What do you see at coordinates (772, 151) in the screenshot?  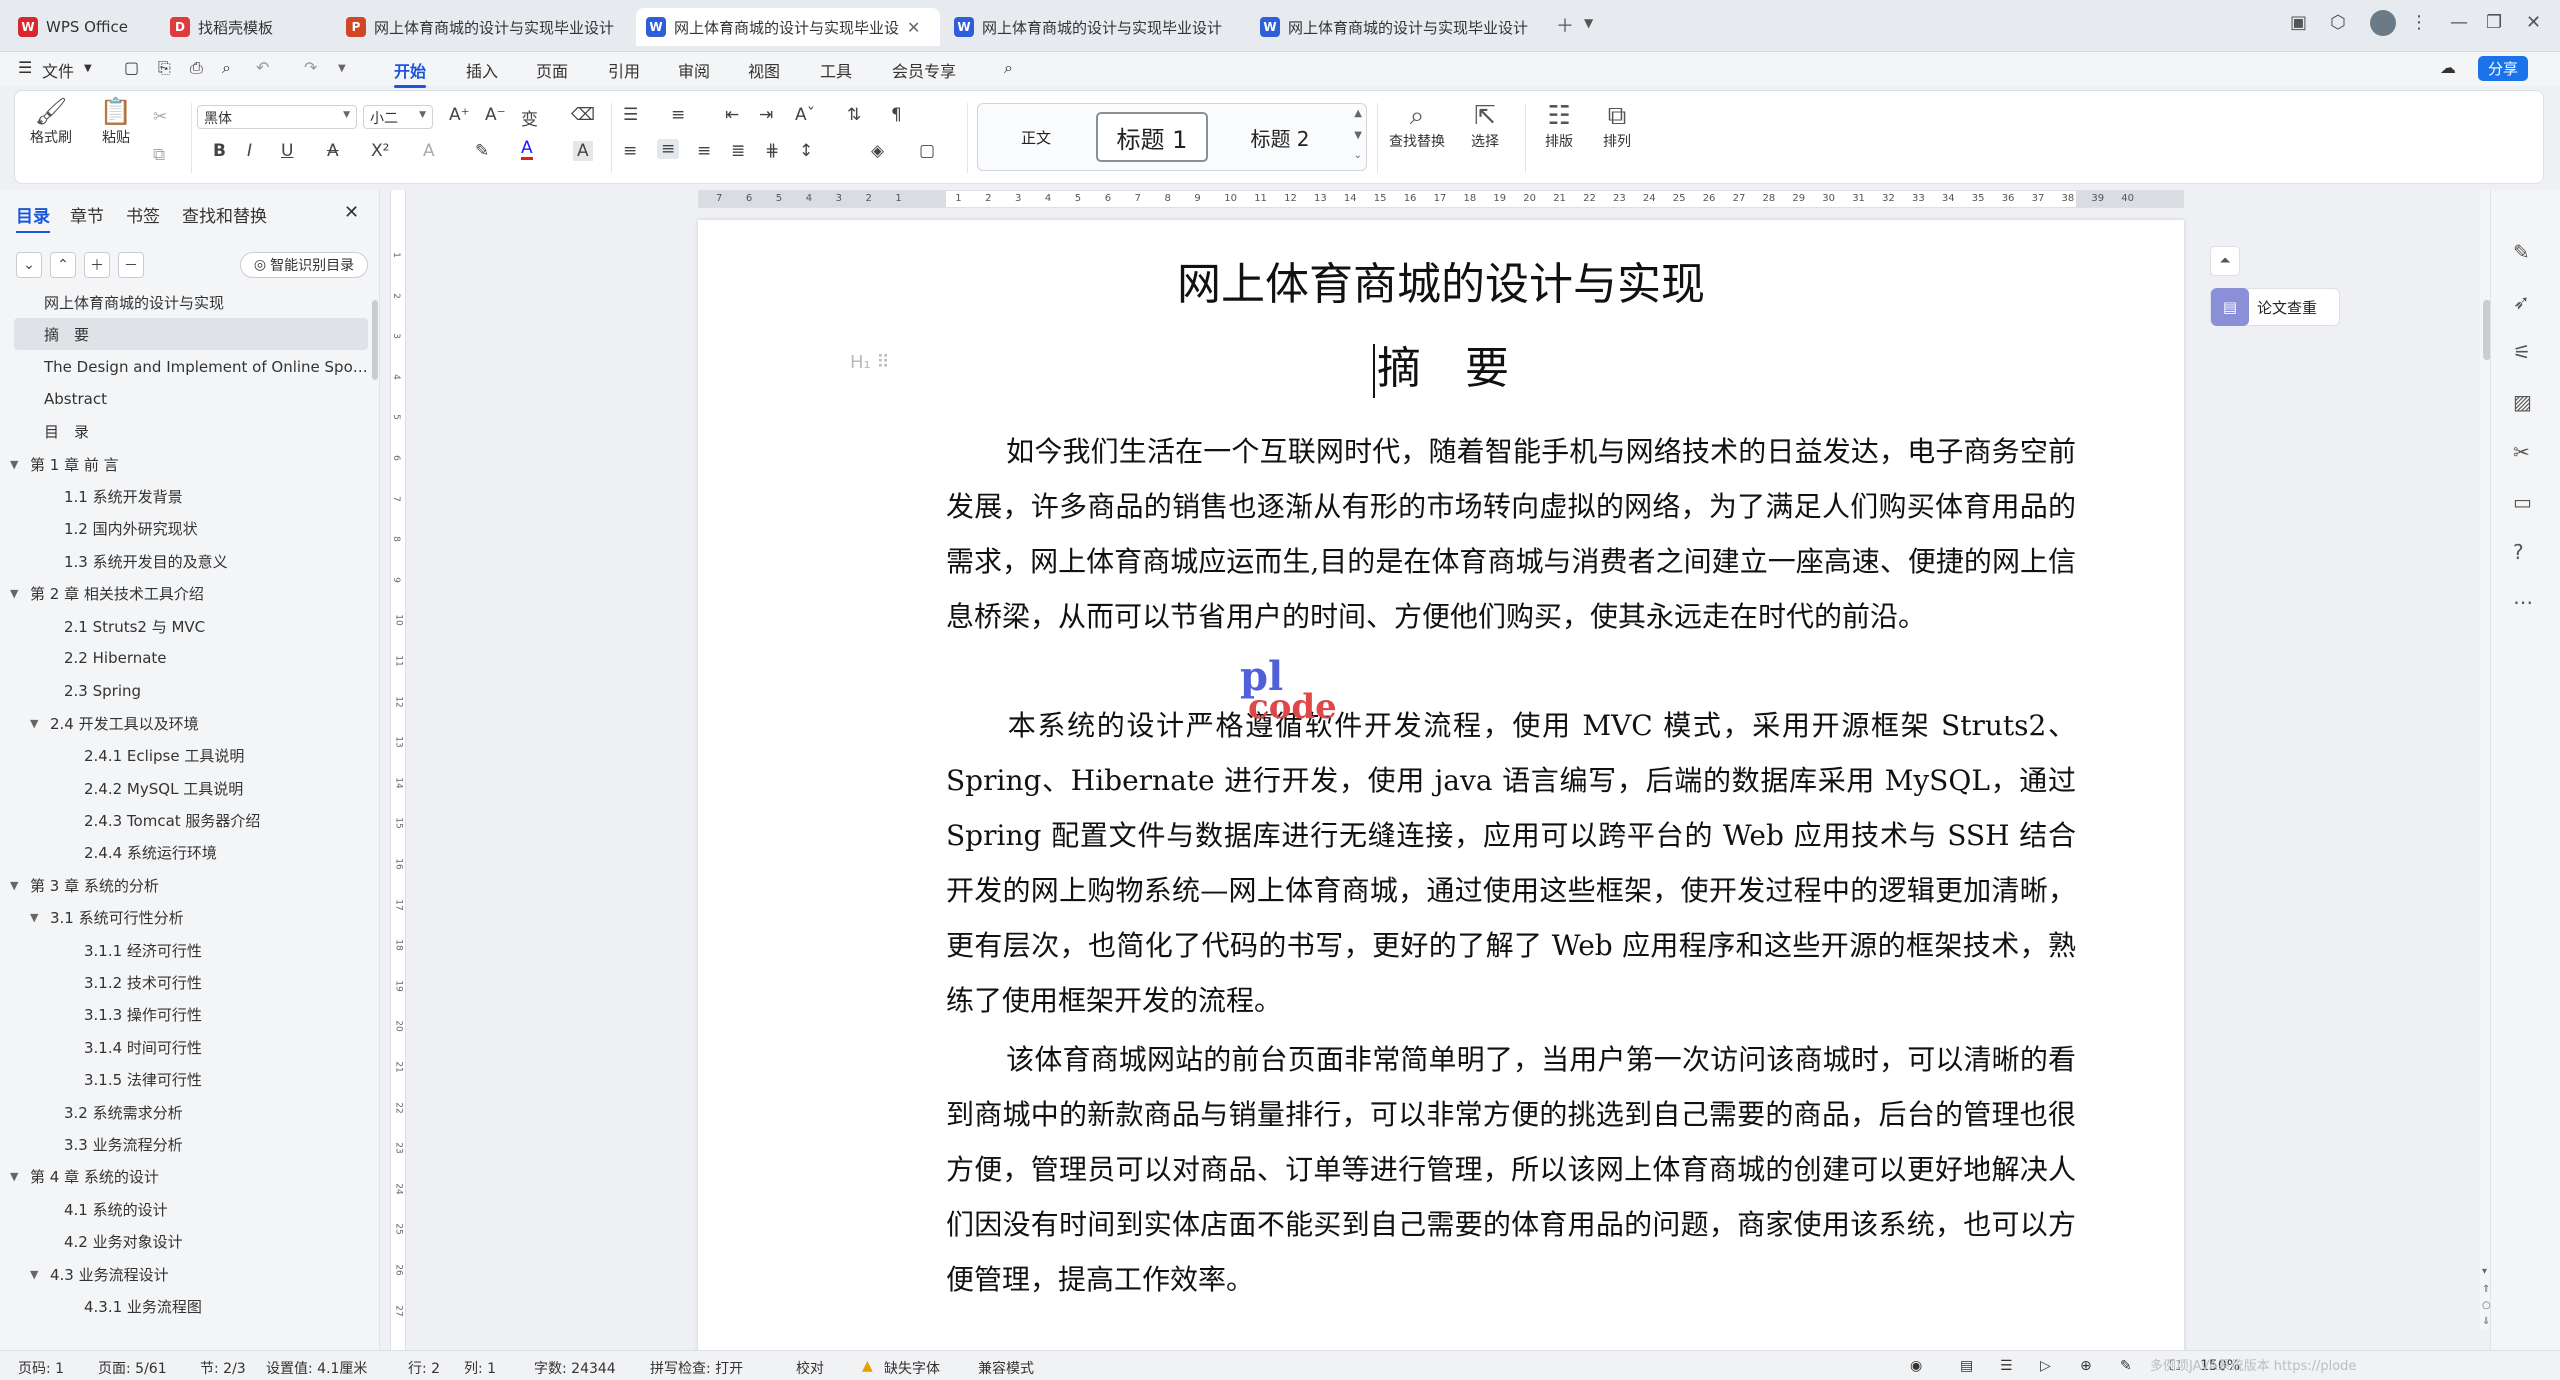 I see `distribute-icon: ⋕` at bounding box center [772, 151].